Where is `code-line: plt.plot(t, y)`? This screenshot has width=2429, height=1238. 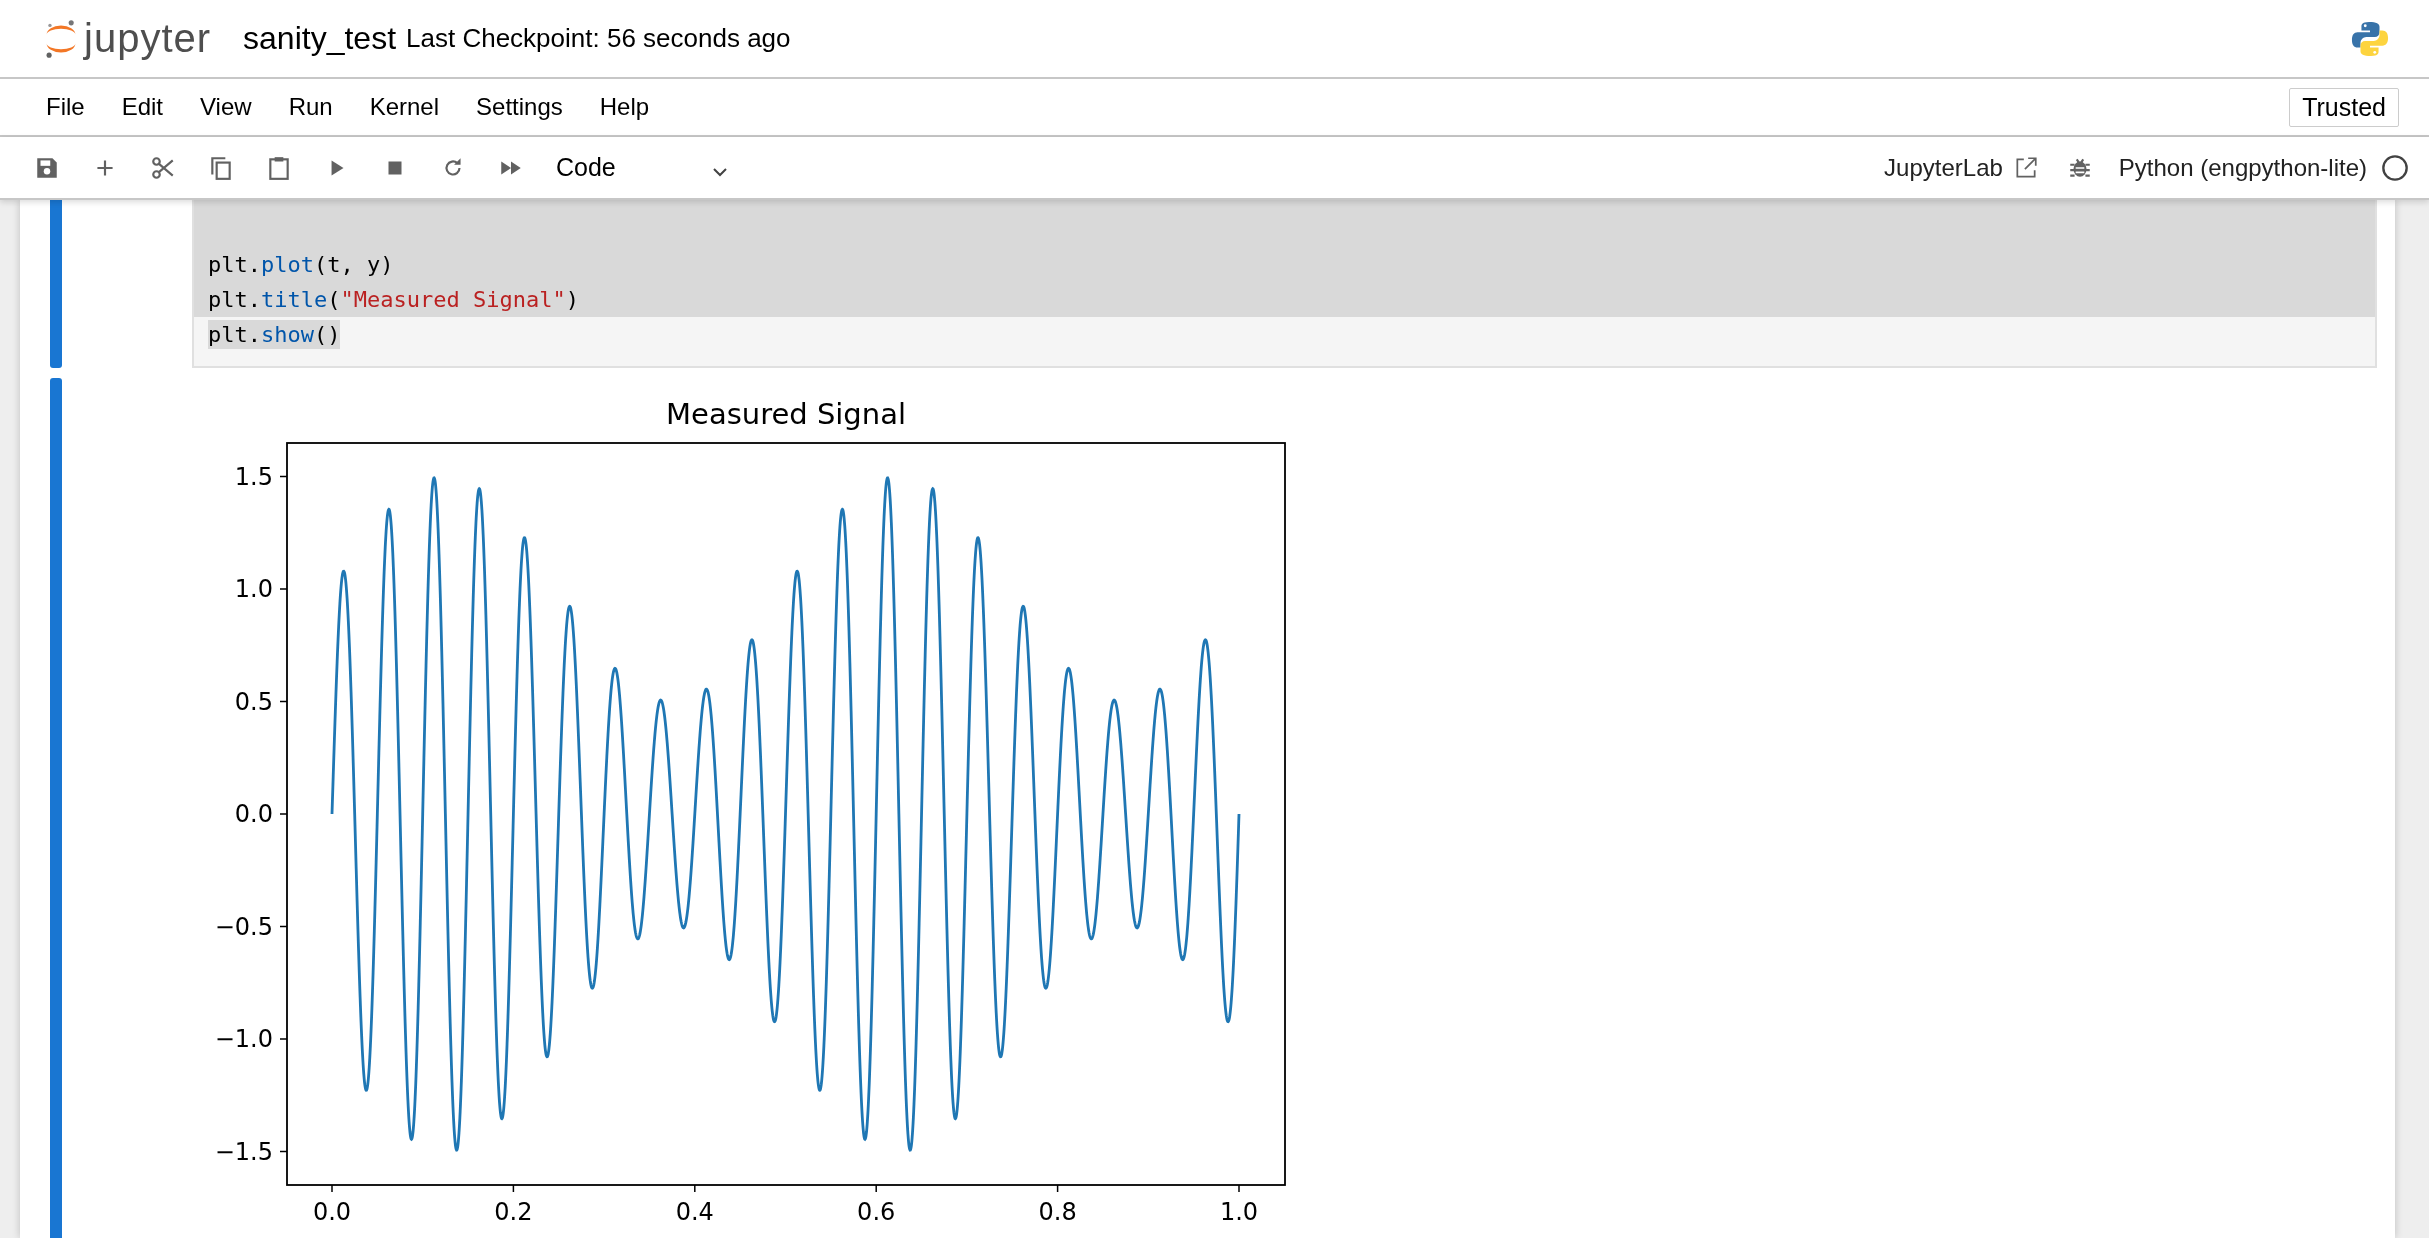 code-line: plt.plot(t, y) is located at coordinates (301, 265).